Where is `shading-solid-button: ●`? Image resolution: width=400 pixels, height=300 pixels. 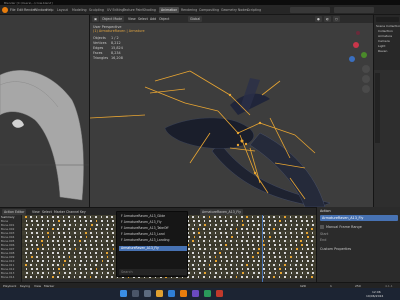 shading-solid-button: ● is located at coordinates (318, 19).